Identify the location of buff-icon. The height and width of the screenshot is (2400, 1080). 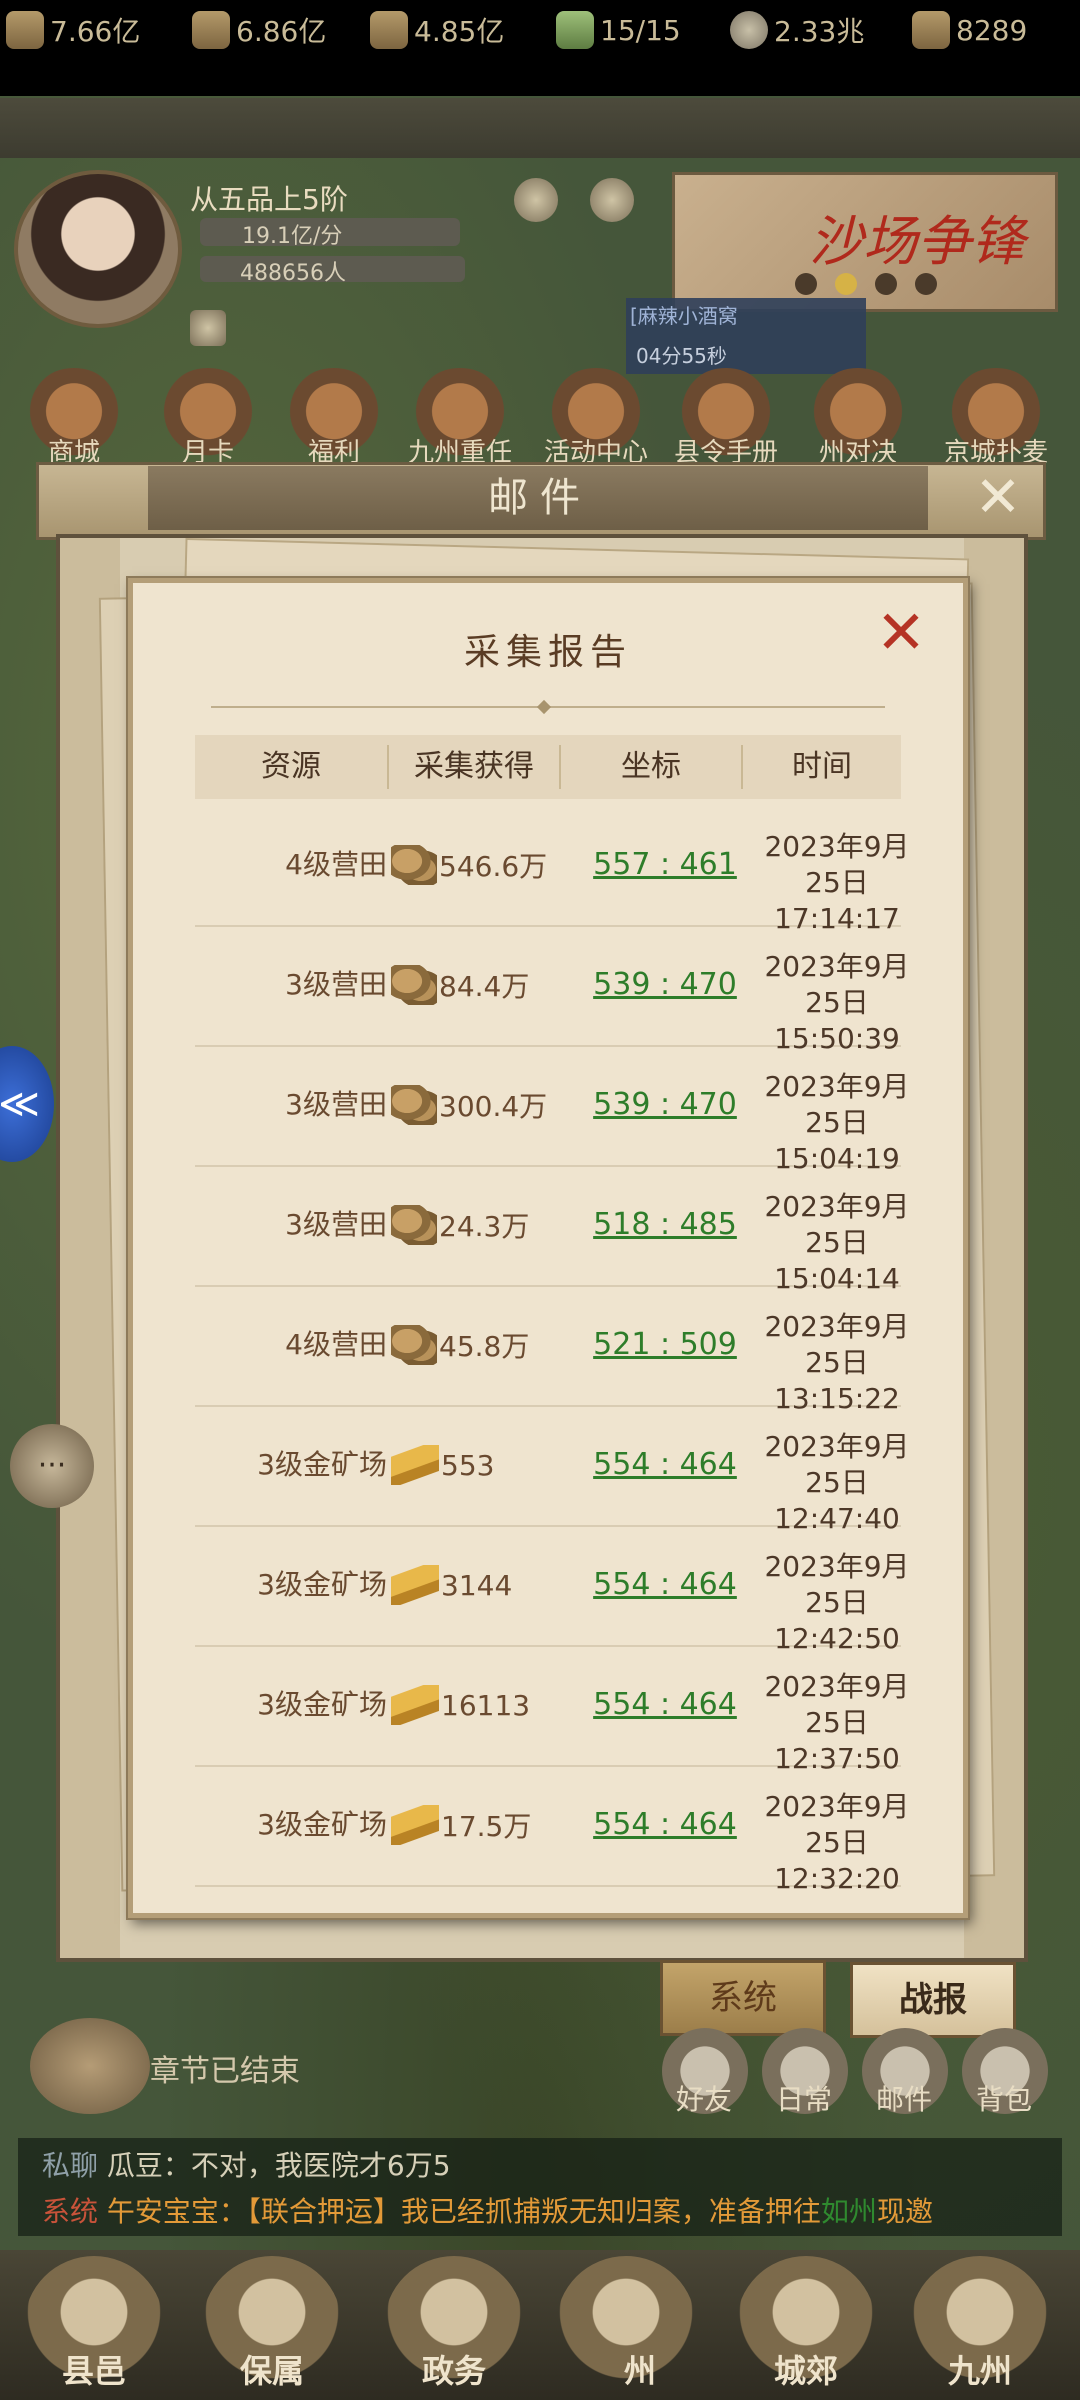
(208, 328).